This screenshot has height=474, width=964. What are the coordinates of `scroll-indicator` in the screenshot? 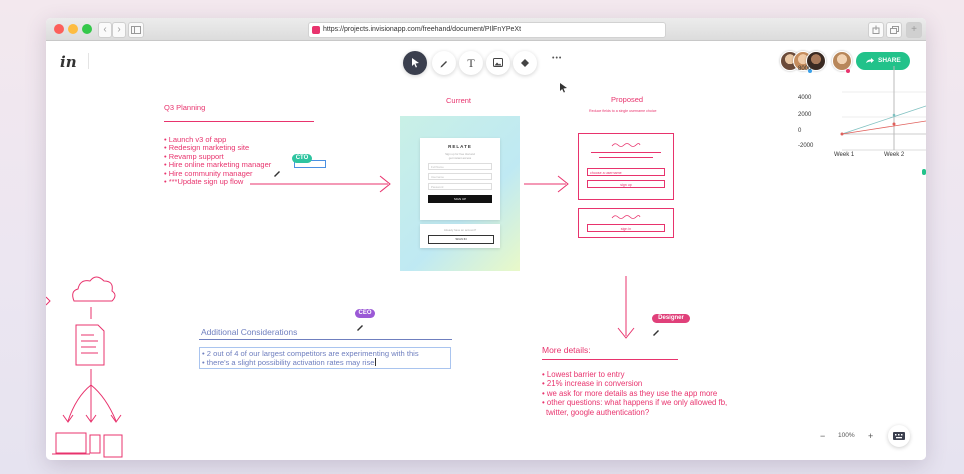 It's located at (924, 172).